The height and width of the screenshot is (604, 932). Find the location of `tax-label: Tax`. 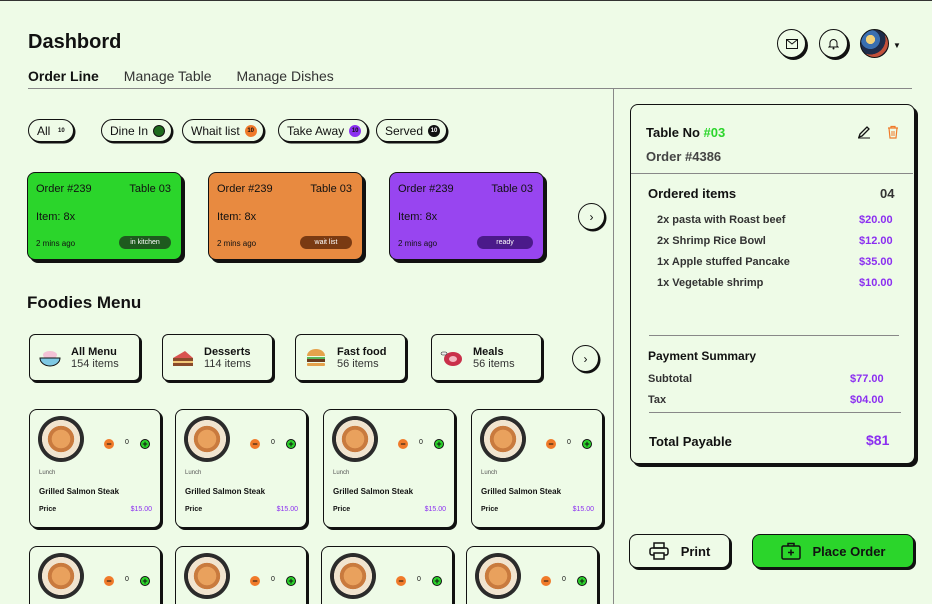

tax-label: Tax is located at coordinates (657, 400).